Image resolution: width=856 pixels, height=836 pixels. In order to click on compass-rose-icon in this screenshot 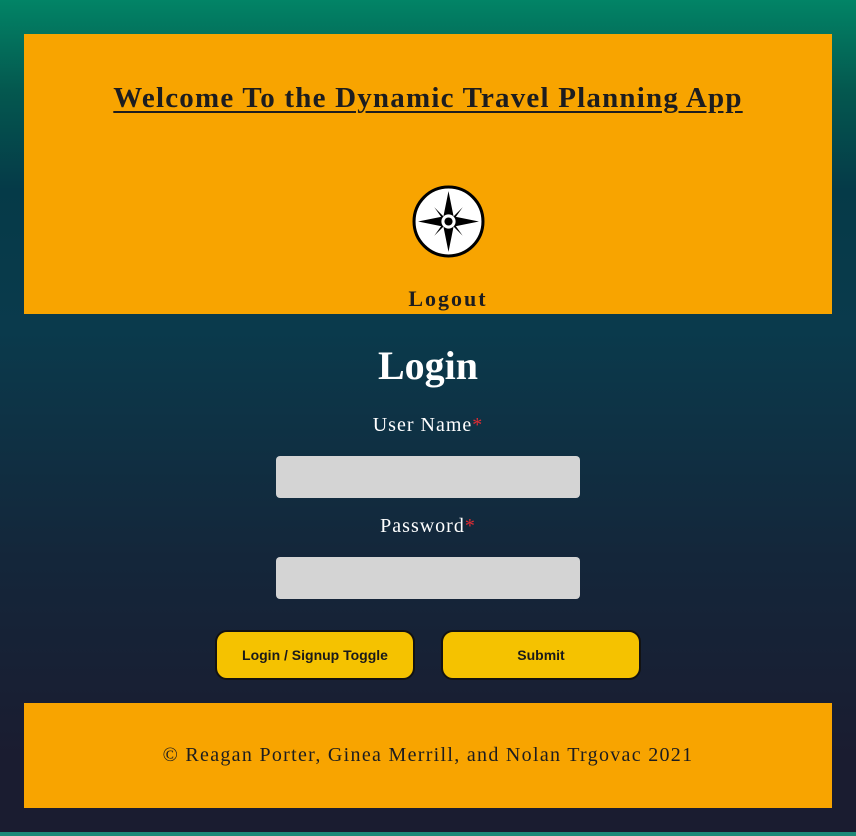, I will do `click(448, 221)`.